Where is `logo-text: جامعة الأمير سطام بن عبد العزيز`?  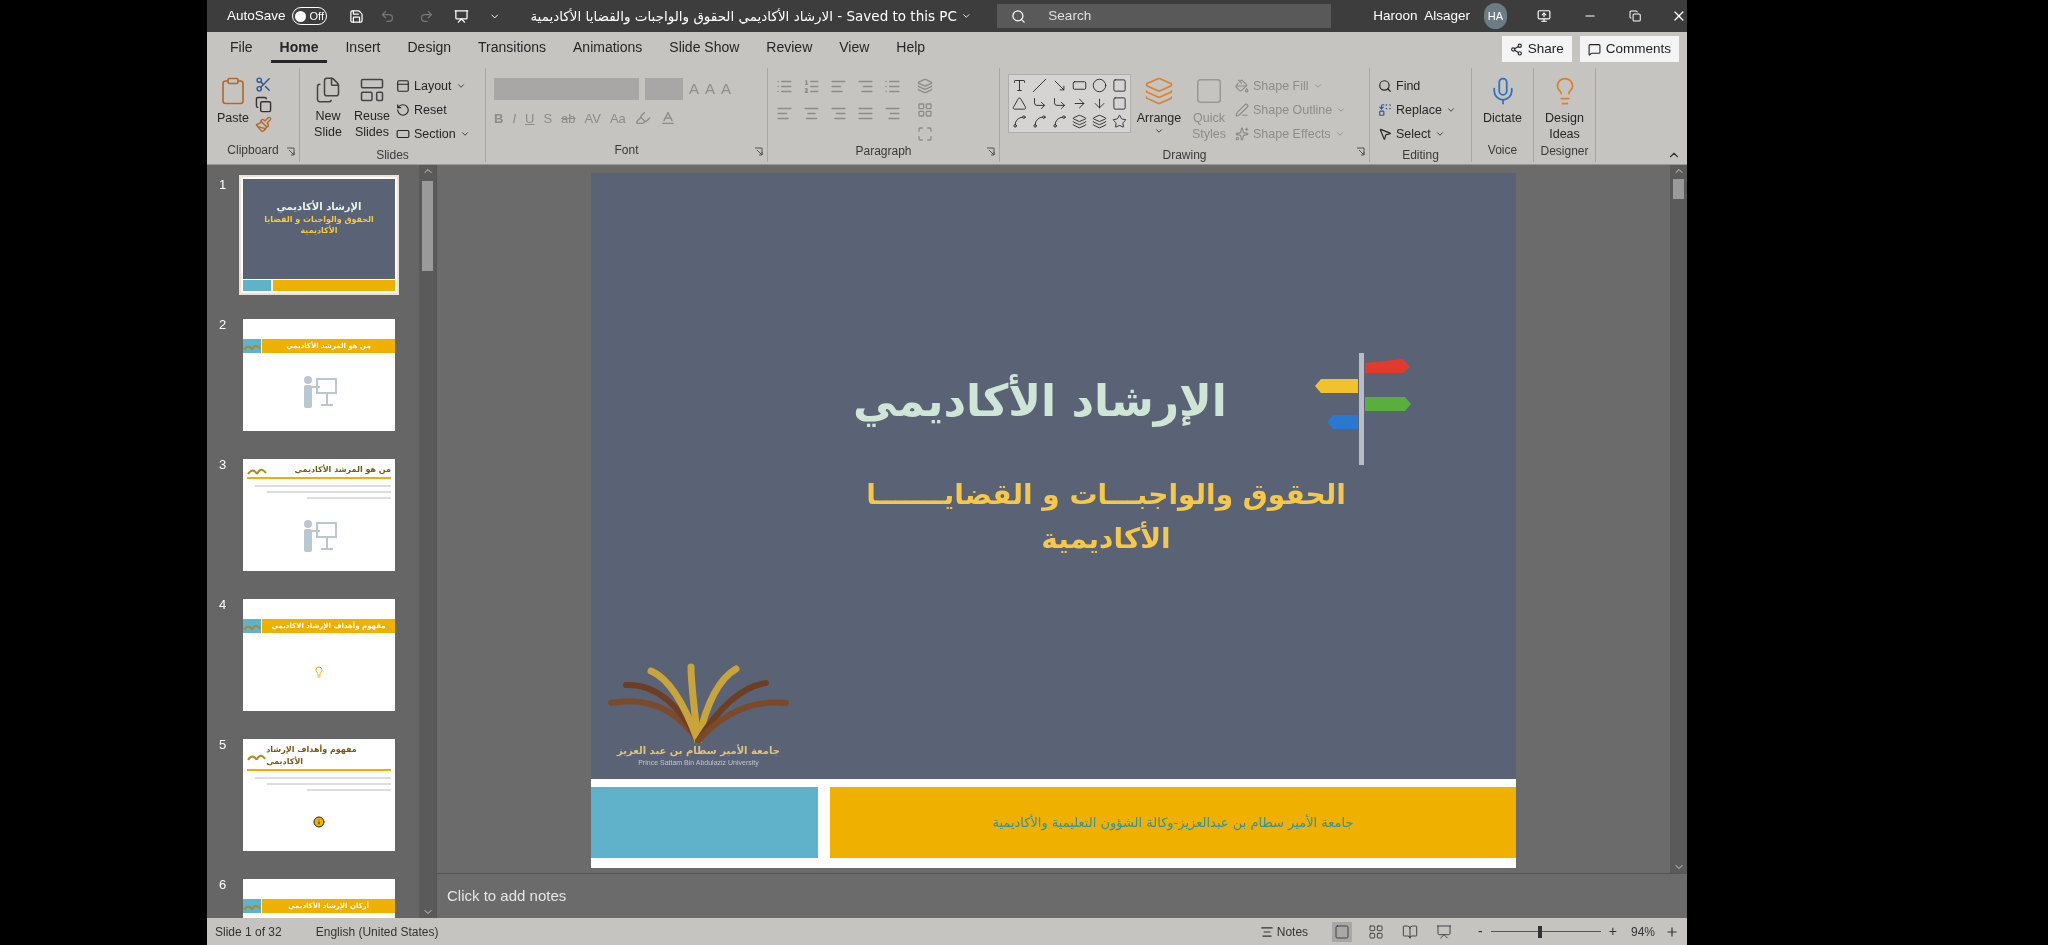 logo-text: جامعة الأمير سطام بن عبد العزيز is located at coordinates (698, 750).